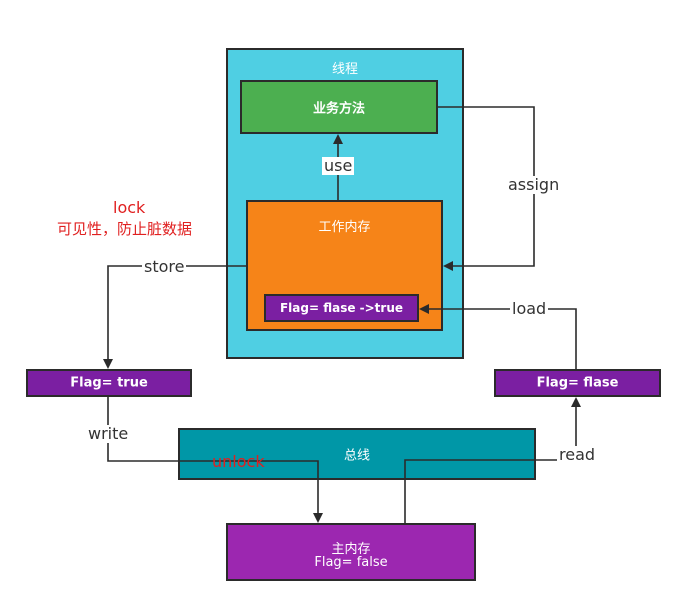 This screenshot has height=600, width=687. What do you see at coordinates (164, 266) in the screenshot?
I see `store-label: store` at bounding box center [164, 266].